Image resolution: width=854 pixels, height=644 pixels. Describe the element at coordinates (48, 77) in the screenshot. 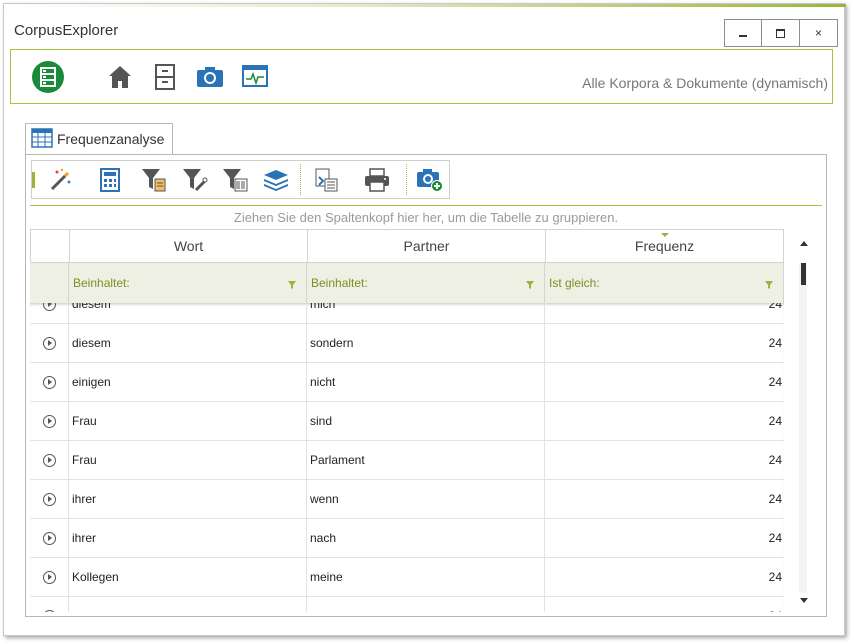

I see `database-icon` at that location.